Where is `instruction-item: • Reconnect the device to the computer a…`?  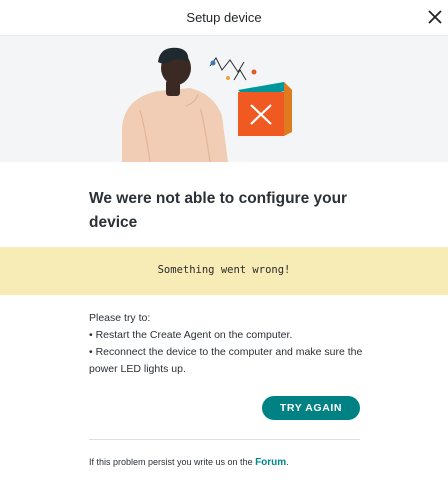
instruction-item: • Reconnect the device to the computer a… is located at coordinates (226, 360).